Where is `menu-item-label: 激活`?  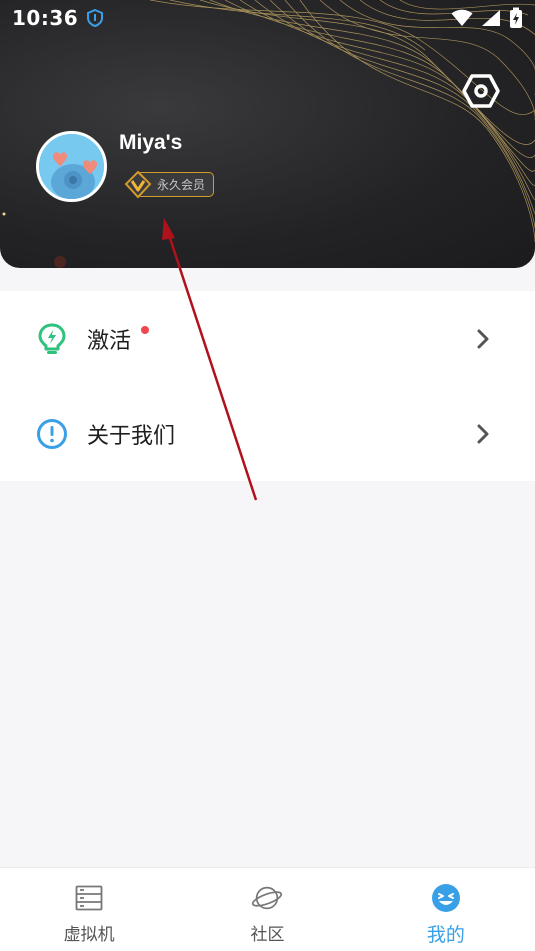 menu-item-label: 激活 is located at coordinates (109, 341).